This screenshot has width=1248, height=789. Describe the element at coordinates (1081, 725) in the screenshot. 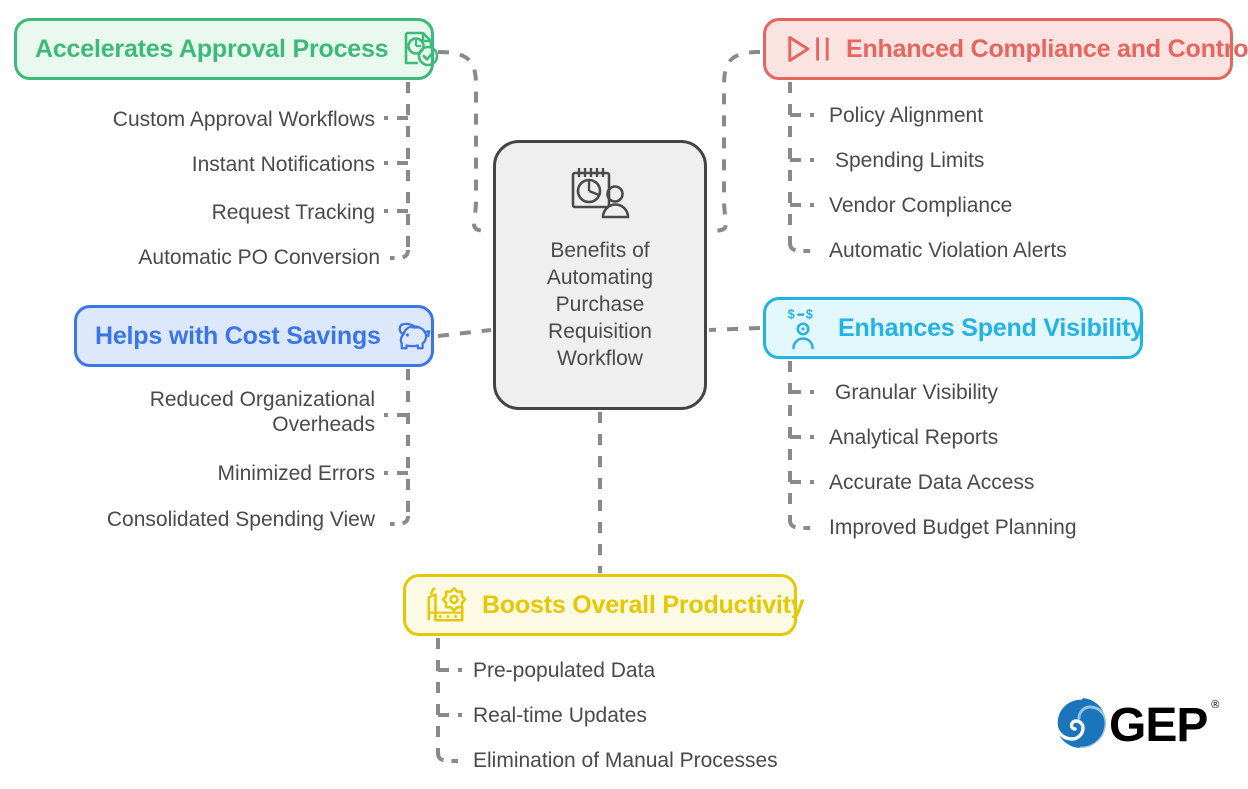

I see `gep-swirl-icon` at that location.